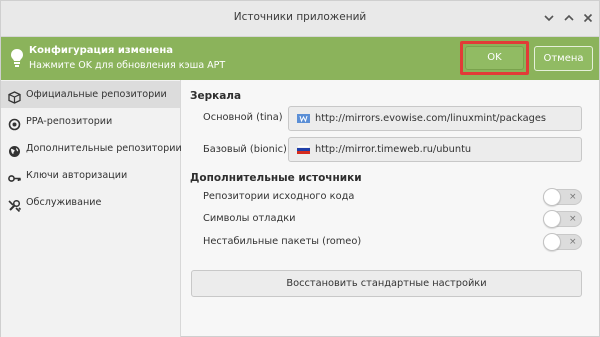 Image resolution: width=600 pixels, height=337 pixels. I want to click on base-mirror-url: http://mirror.timeweb.ru/ubuntu, so click(393, 149).